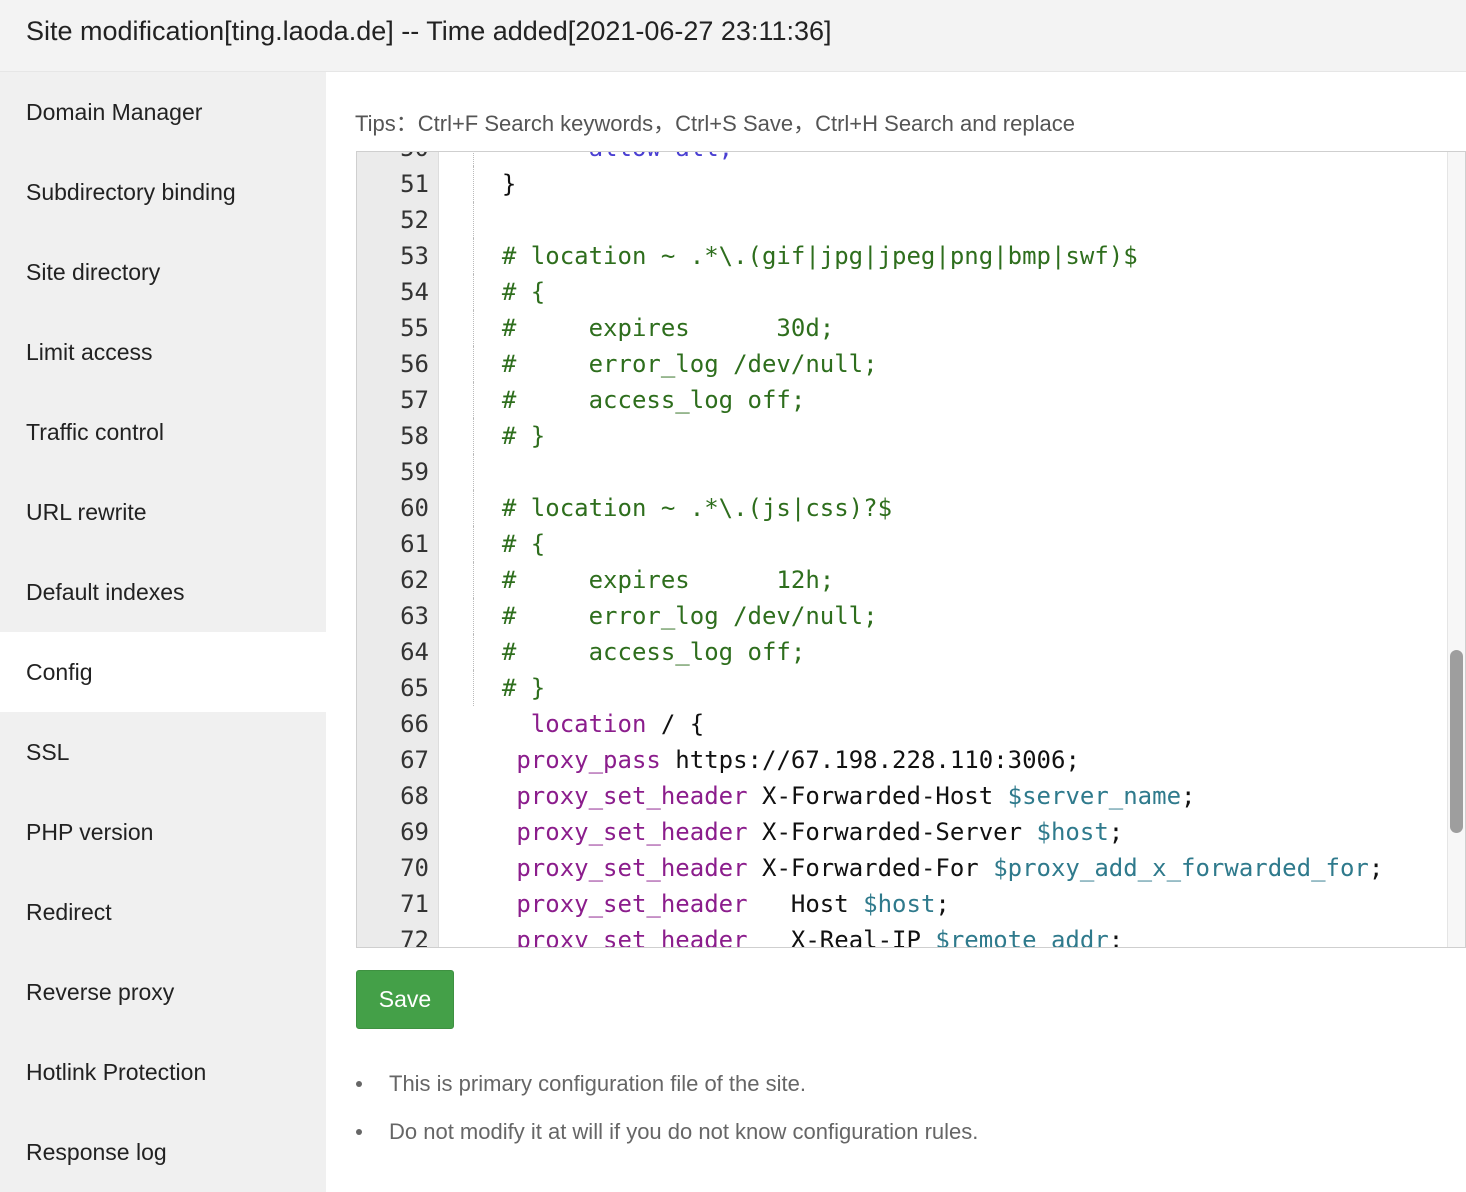  What do you see at coordinates (163, 1072) in the screenshot?
I see `sidebar-item-hotlink-protection: Hotlink Protection` at bounding box center [163, 1072].